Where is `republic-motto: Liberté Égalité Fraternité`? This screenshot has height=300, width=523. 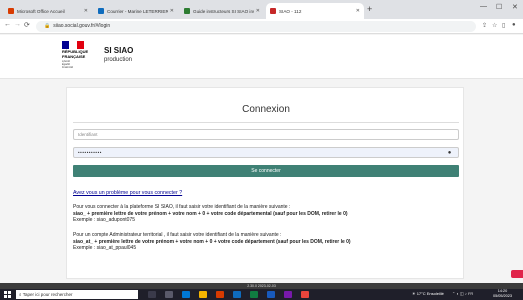
republic-motto: Liberté Égalité Fraternité is located at coordinates (68, 64).